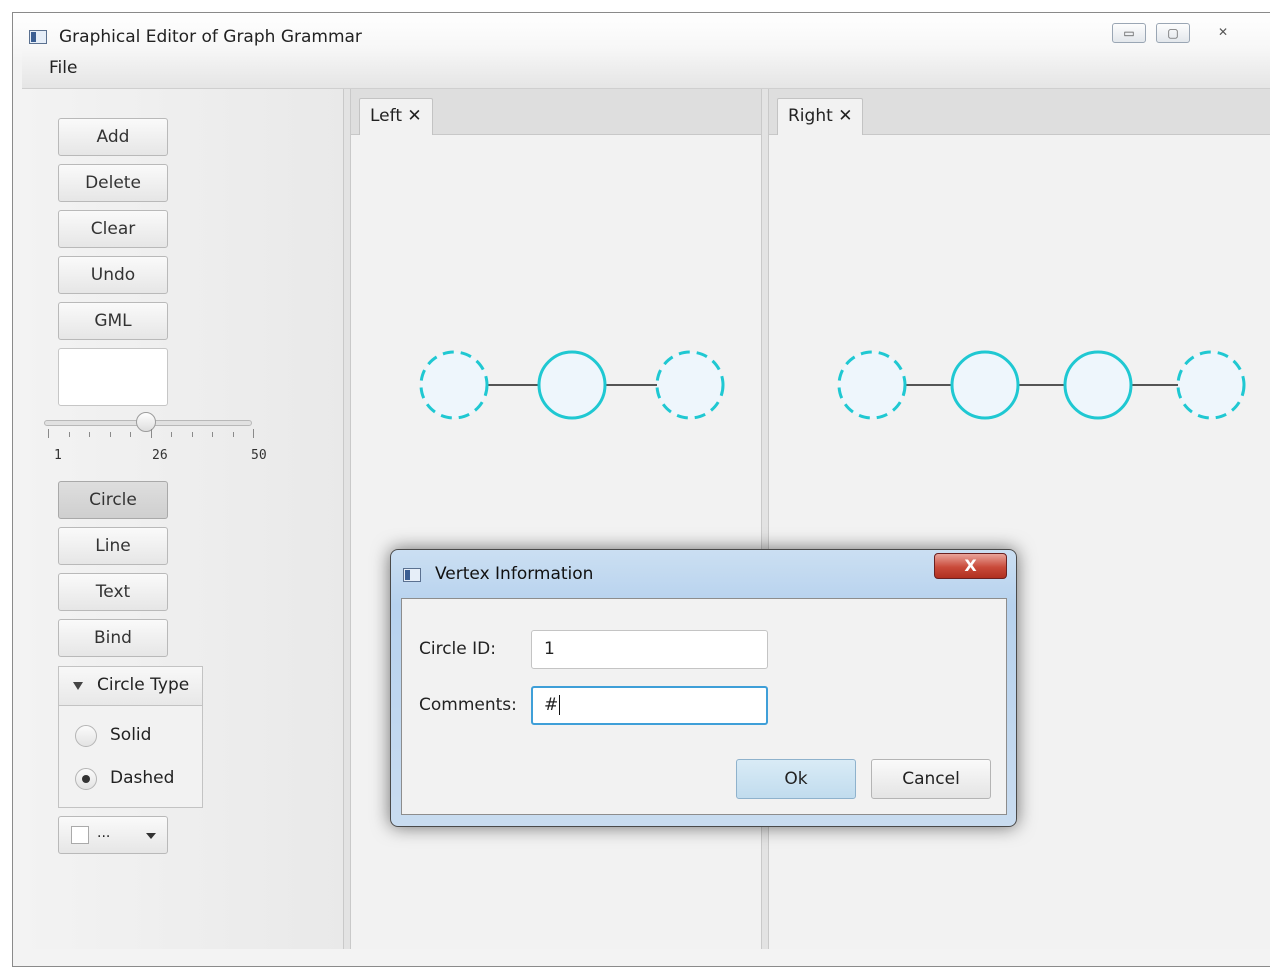  What do you see at coordinates (86, 736) in the screenshot?
I see `solid-radio` at bounding box center [86, 736].